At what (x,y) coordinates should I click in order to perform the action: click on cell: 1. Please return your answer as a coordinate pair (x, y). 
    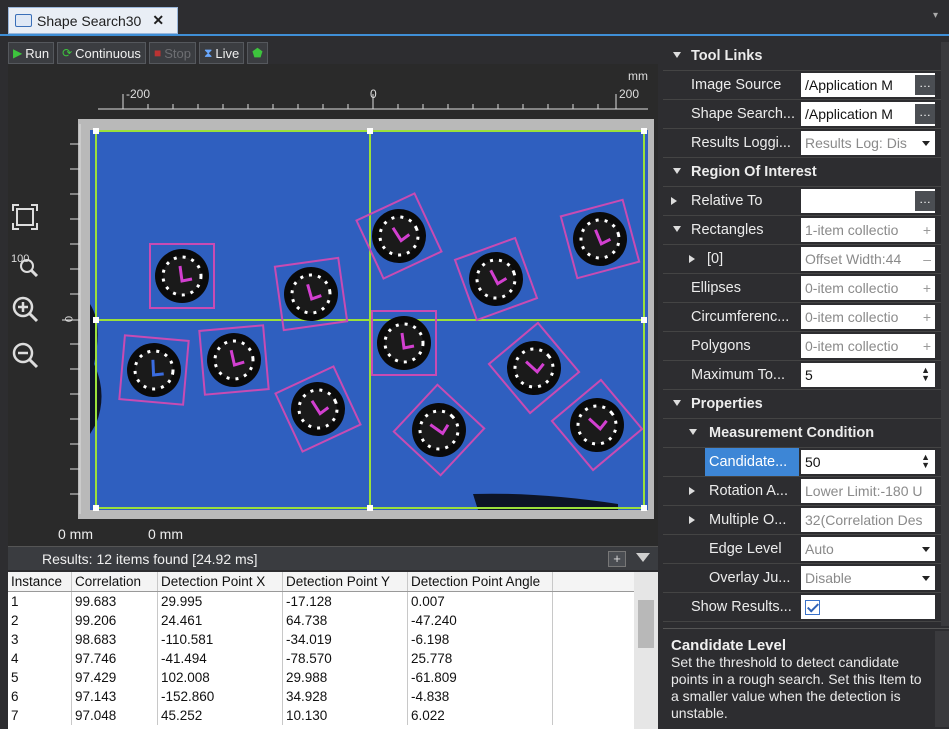
    Looking at the image, I should click on (40, 601).